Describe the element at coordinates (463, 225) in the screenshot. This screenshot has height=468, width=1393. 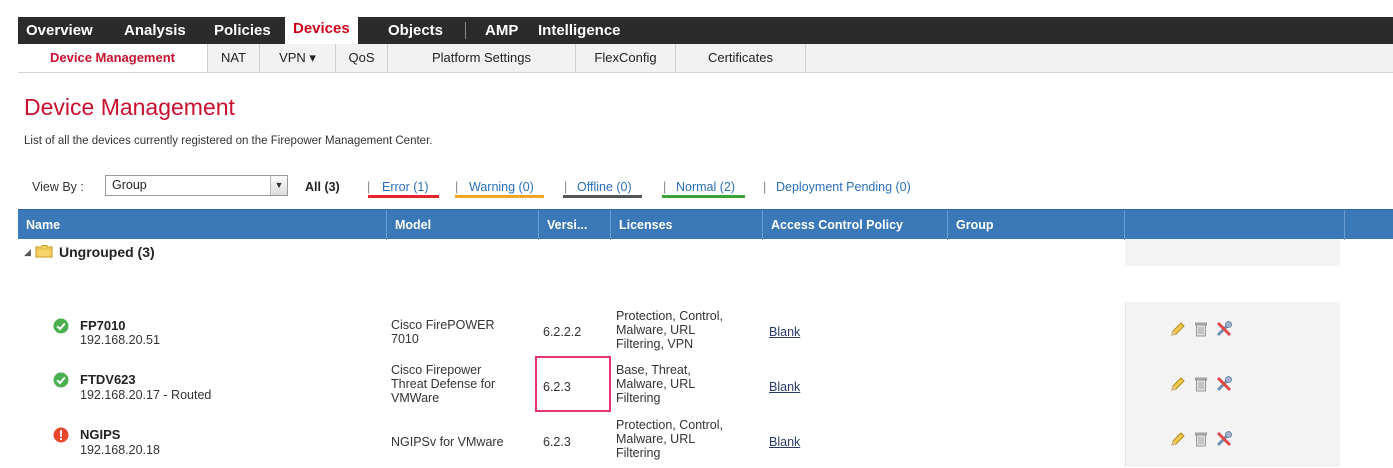
I see `column-header-model: Model` at that location.